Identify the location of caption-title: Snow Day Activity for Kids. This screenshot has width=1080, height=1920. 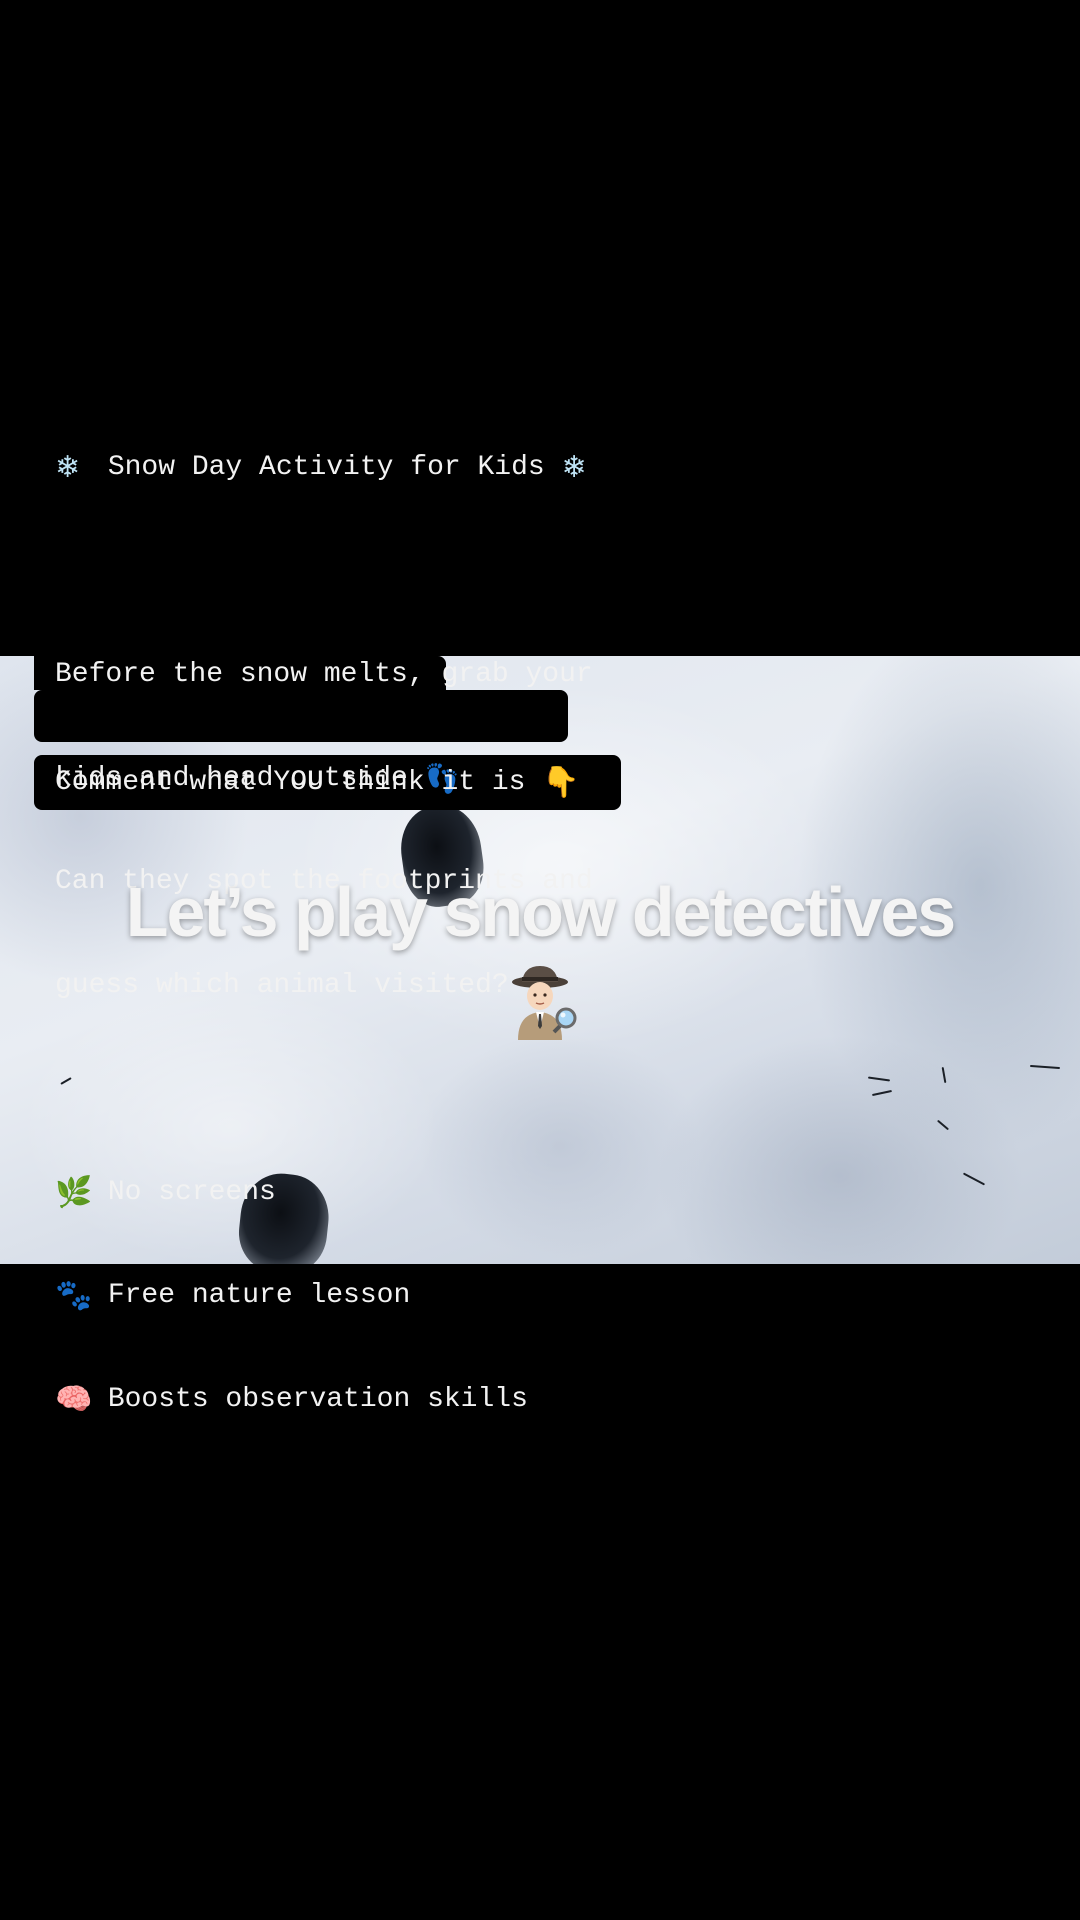
(326, 467).